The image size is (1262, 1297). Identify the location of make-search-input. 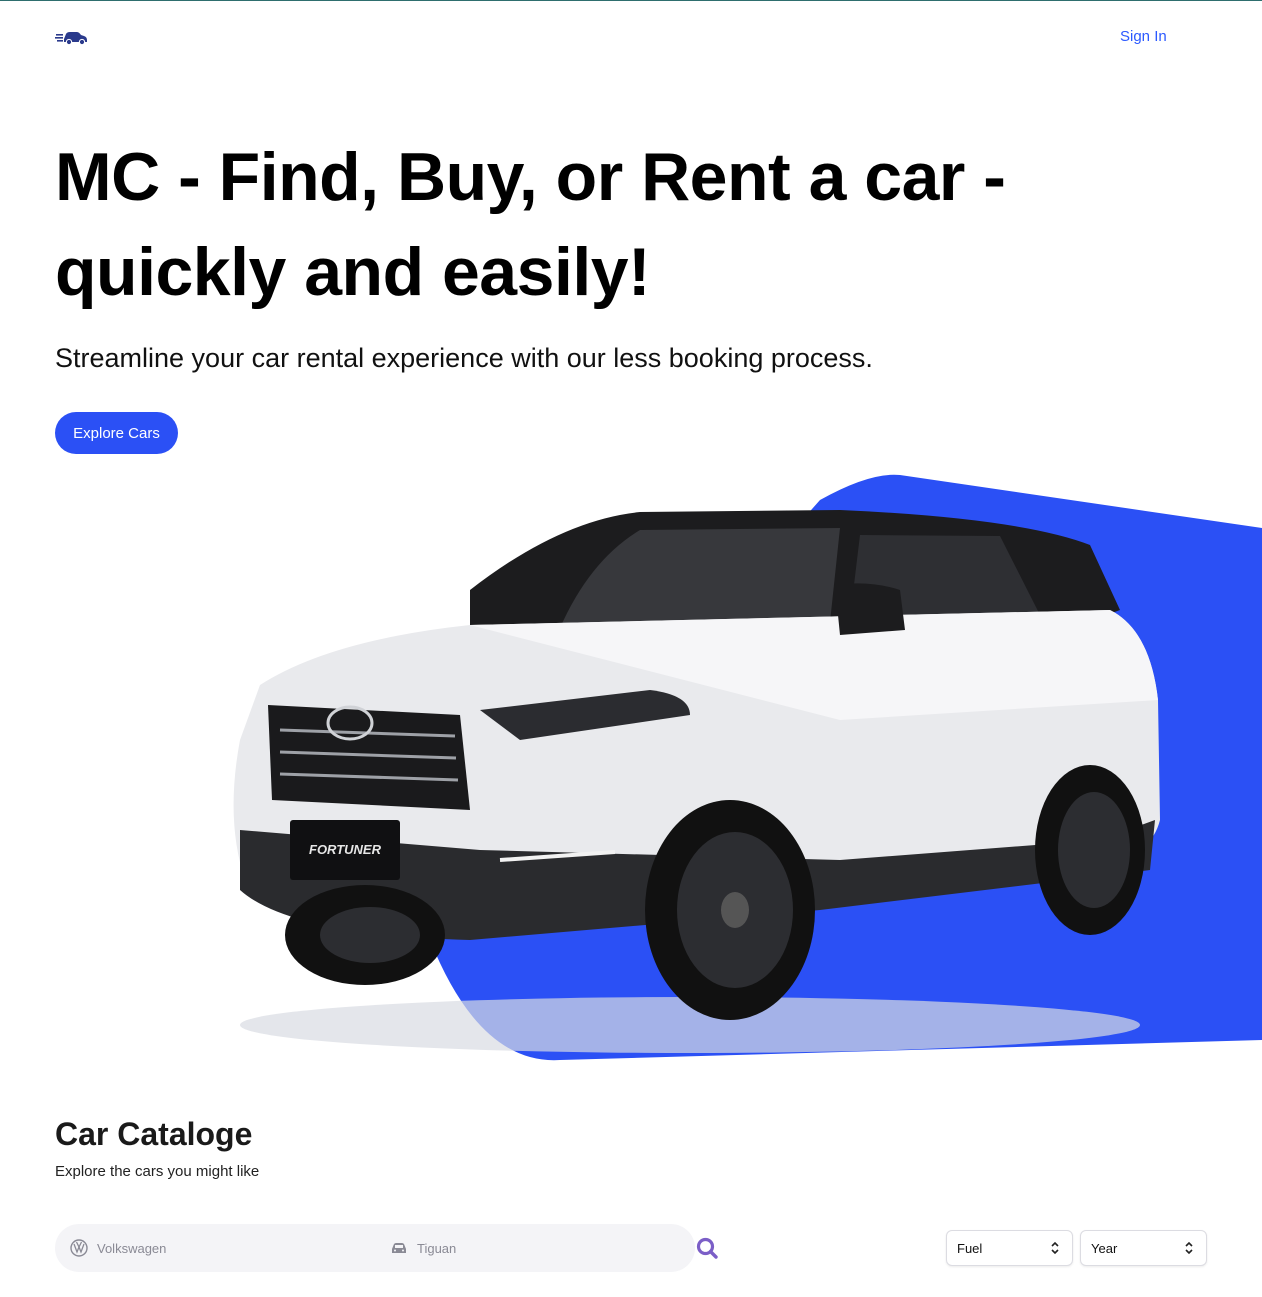
(217, 1248).